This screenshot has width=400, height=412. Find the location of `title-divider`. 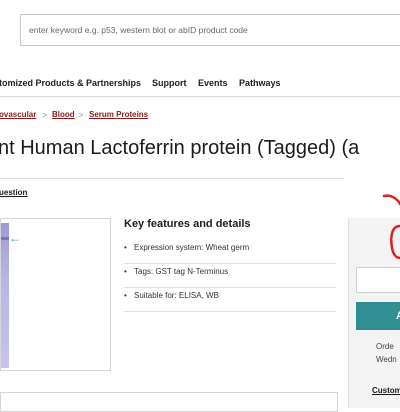

title-divider is located at coordinates (172, 178).